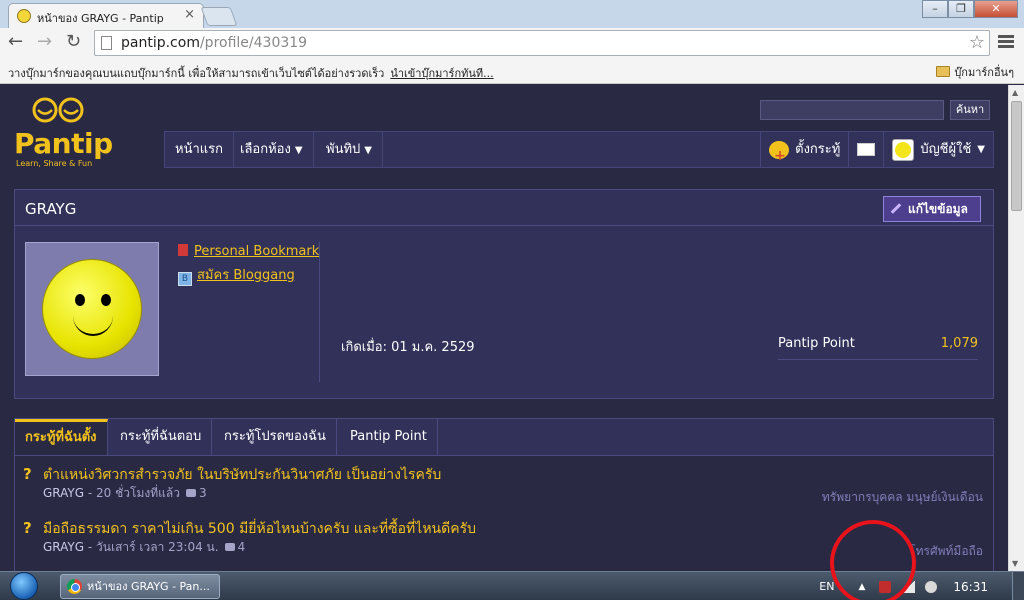 This screenshot has height=600, width=1024. I want to click on profile-links: Personal Bookmark B สมัคร Bloggang, so click(248, 265).